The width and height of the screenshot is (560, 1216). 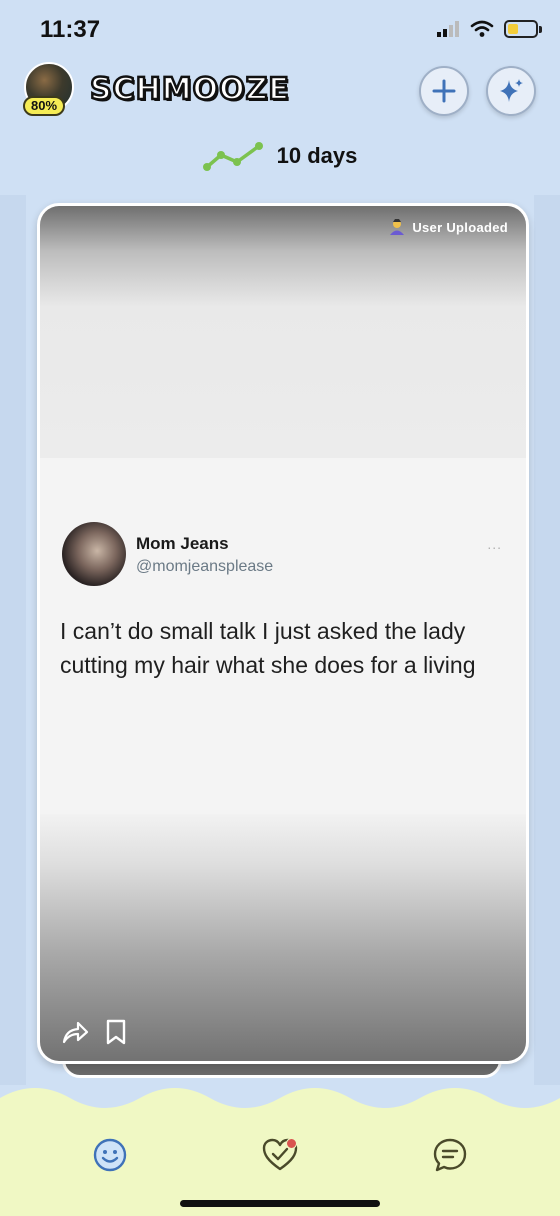 I want to click on status-icons, so click(x=489, y=29).